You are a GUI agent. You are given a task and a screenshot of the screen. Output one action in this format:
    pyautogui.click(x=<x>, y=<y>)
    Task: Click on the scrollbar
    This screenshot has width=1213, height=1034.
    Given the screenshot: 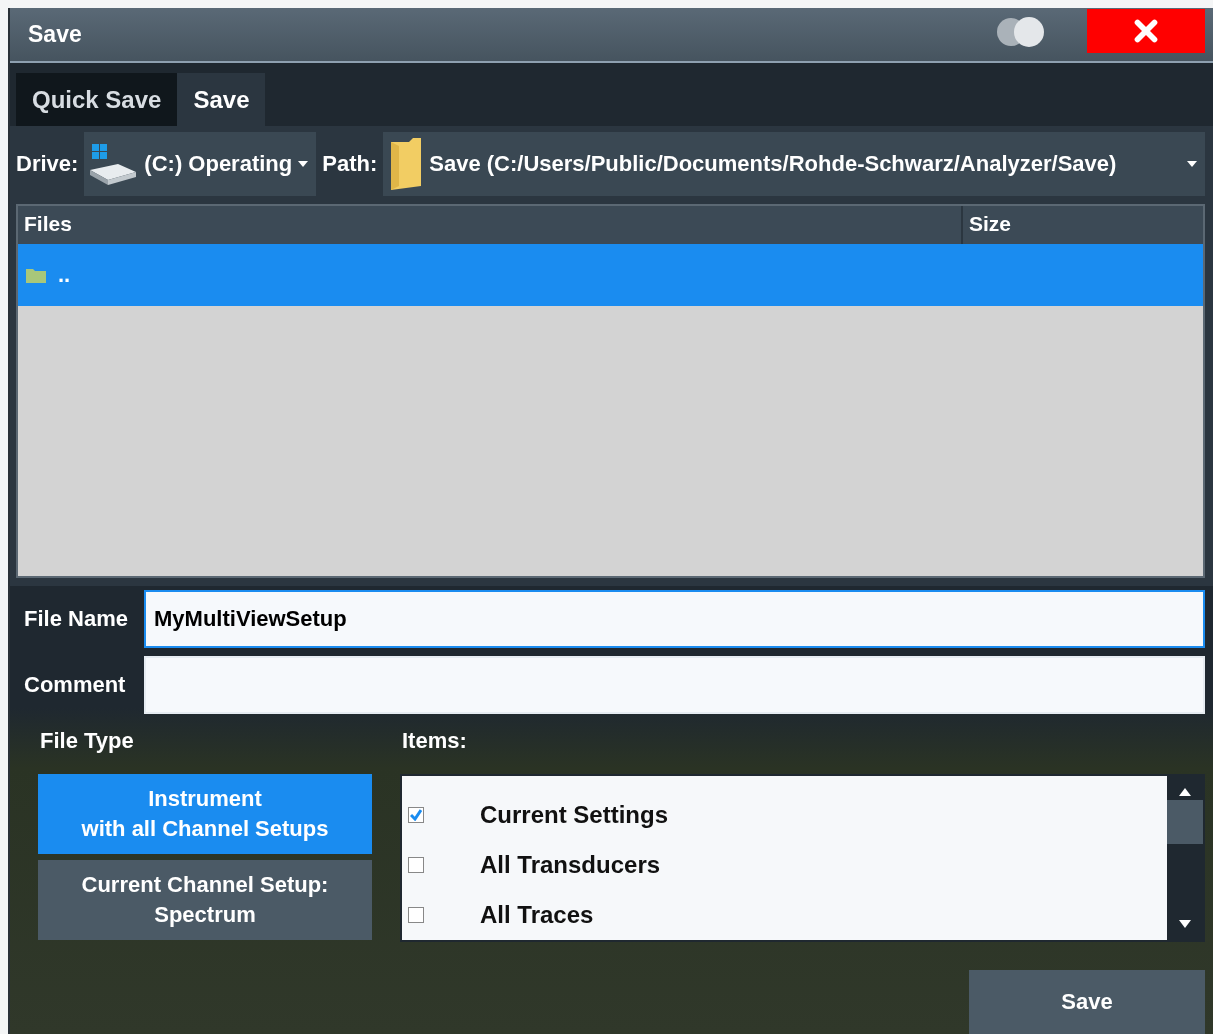 What is the action you would take?
    pyautogui.click(x=1185, y=858)
    